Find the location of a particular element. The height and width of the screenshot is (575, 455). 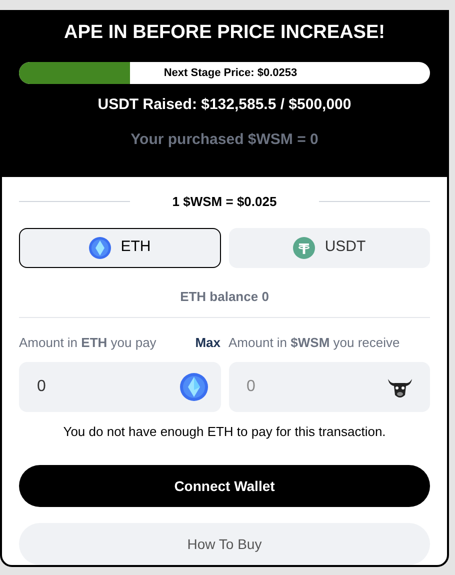

balance-text: ETH balance 0 is located at coordinates (224, 297).